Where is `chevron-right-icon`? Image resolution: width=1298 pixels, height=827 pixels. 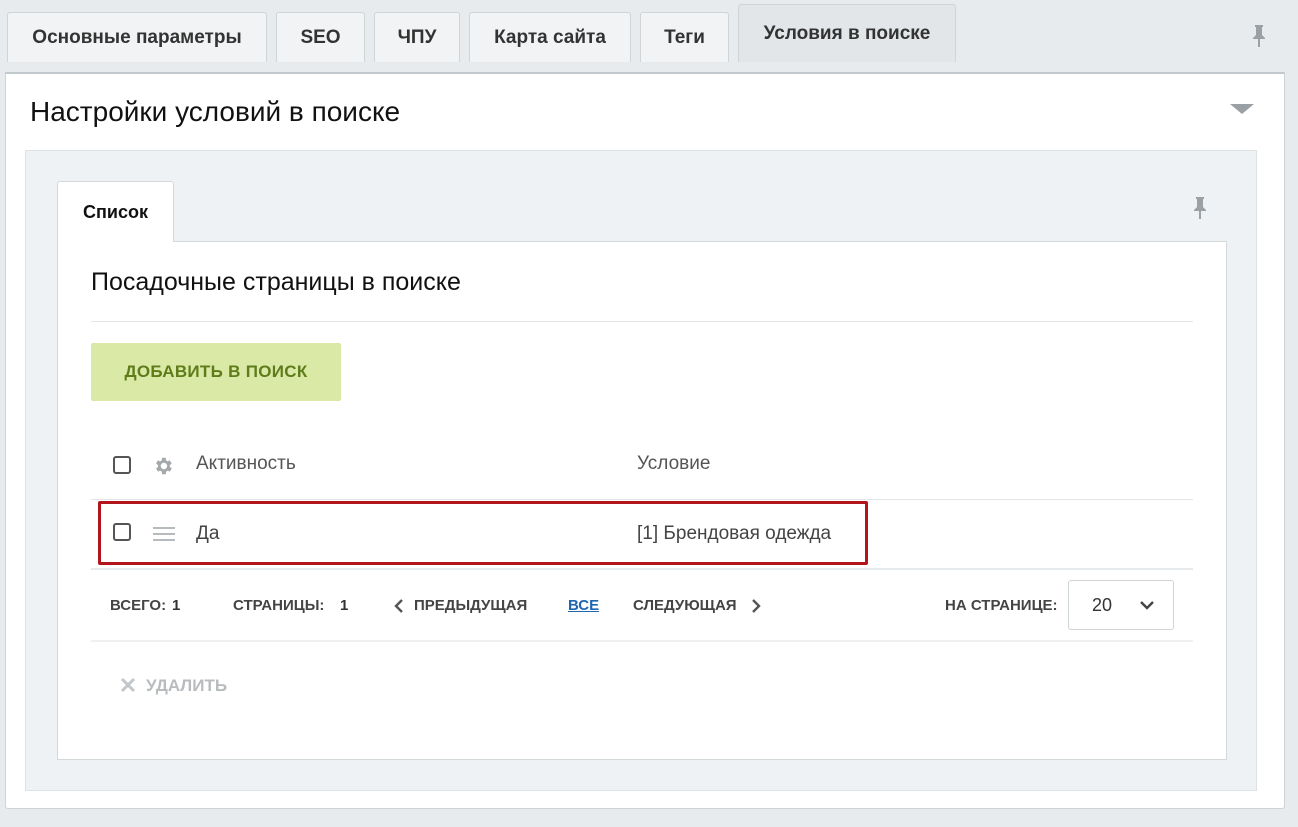
chevron-right-icon is located at coordinates (756, 606).